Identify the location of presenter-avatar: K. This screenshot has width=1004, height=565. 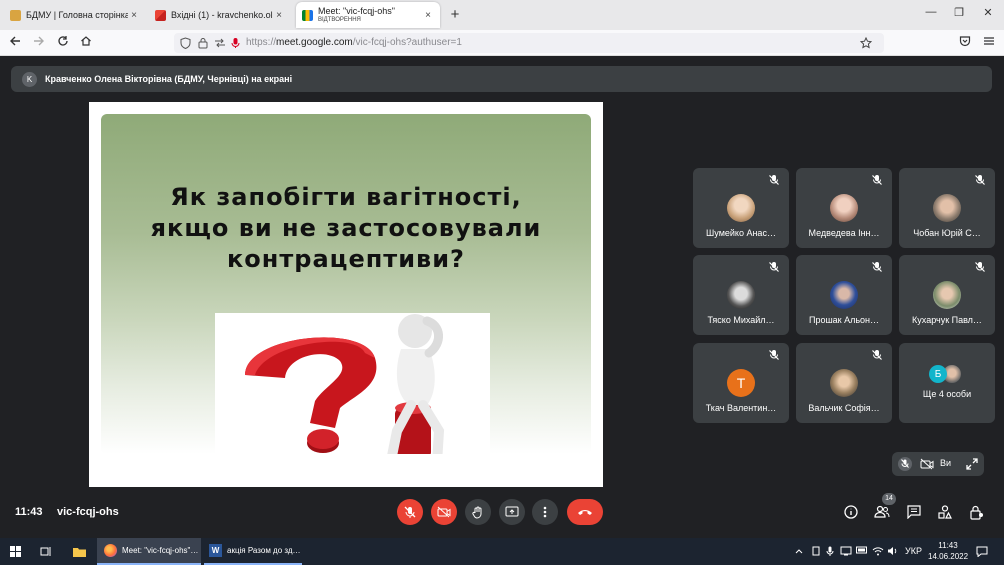
(29, 79).